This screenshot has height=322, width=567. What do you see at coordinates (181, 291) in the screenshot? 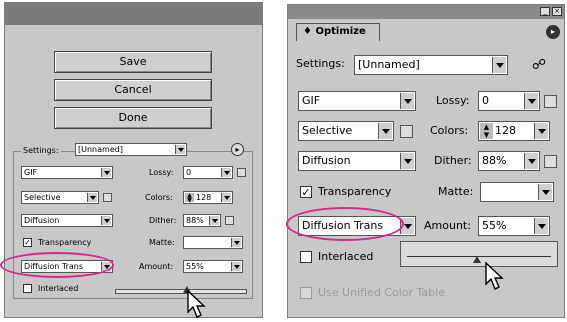
I see `amount-slider-track` at bounding box center [181, 291].